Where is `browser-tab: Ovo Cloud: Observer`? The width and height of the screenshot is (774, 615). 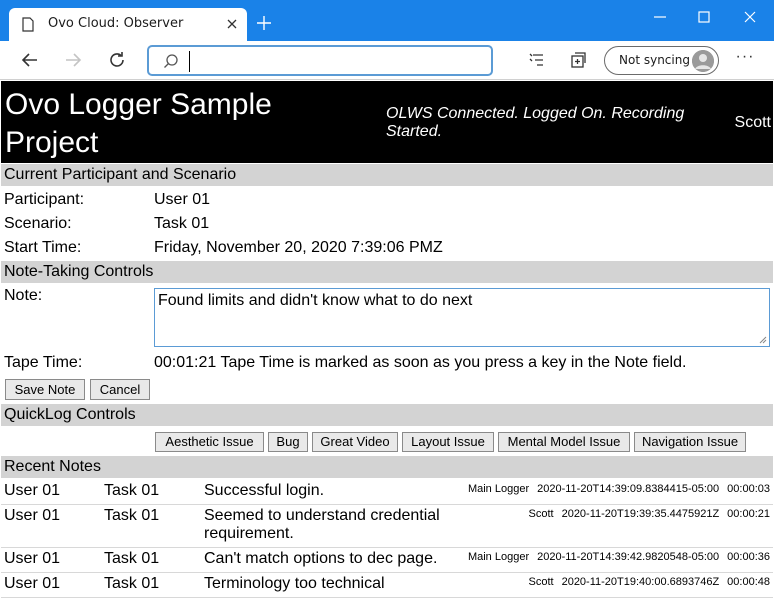
browser-tab: Ovo Cloud: Observer is located at coordinates (128, 24).